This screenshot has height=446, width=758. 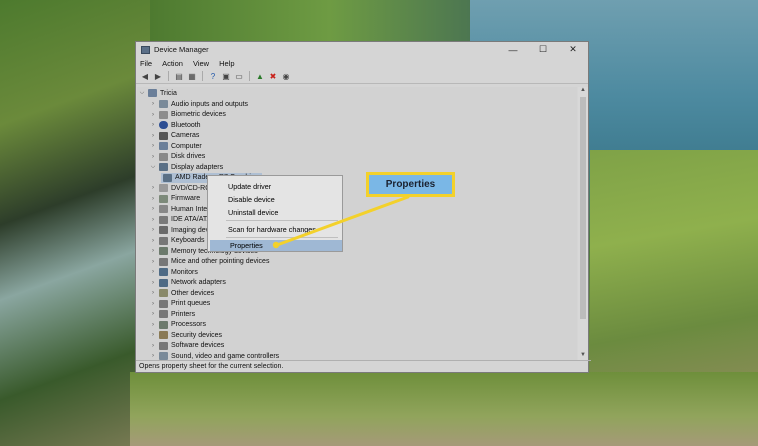 I want to click on other-device-icon, so click(x=163, y=293).